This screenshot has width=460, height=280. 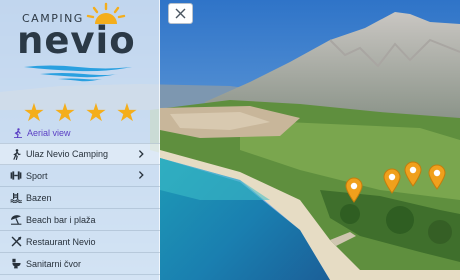 I want to click on brand-logo: CAMPING nevio, so click(x=80, y=46).